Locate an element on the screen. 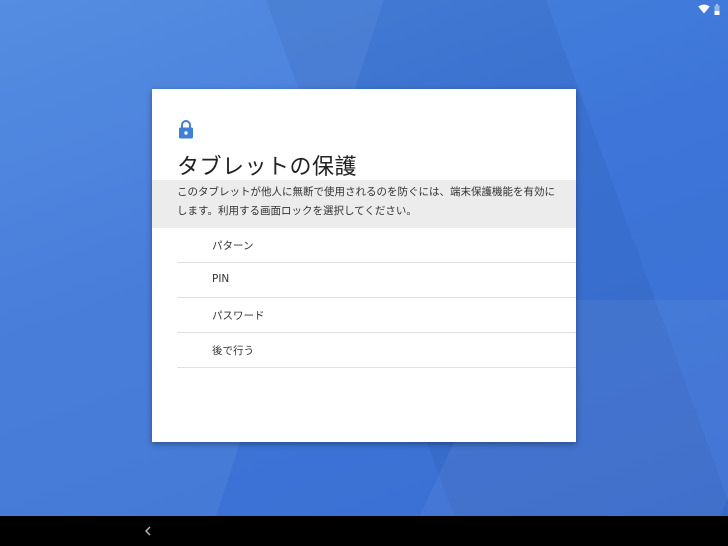 The image size is (728, 546). status-bar is located at coordinates (709, 9).